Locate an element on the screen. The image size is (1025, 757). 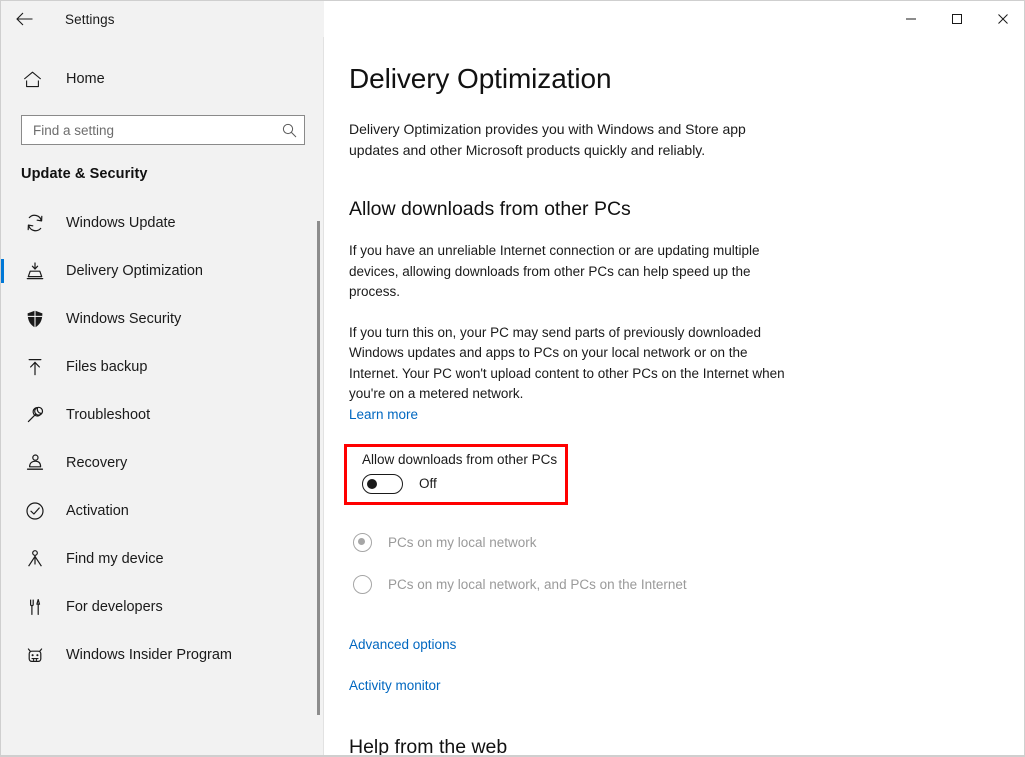
allow-downloads-toggle-group: Allow downloads from other PCs Off is located at coordinates (456, 474).